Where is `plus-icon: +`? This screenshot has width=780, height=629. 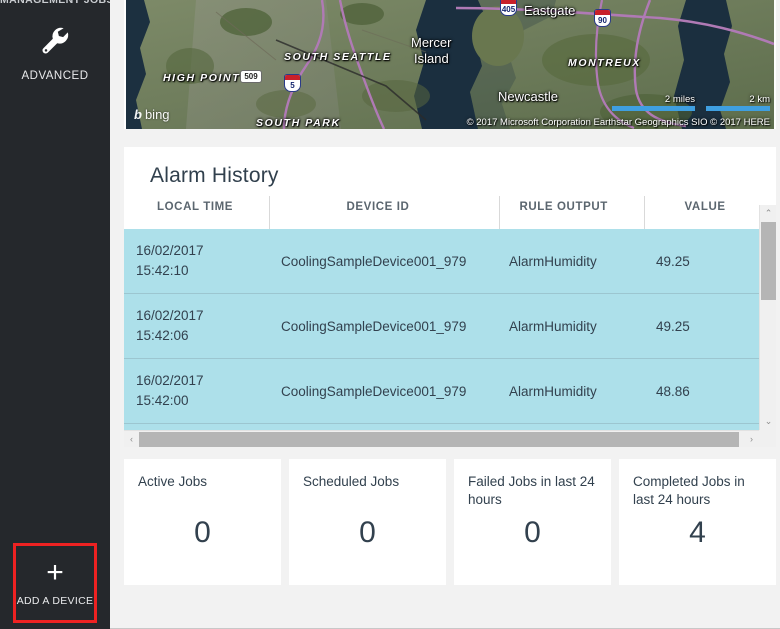
plus-icon: + is located at coordinates (55, 572).